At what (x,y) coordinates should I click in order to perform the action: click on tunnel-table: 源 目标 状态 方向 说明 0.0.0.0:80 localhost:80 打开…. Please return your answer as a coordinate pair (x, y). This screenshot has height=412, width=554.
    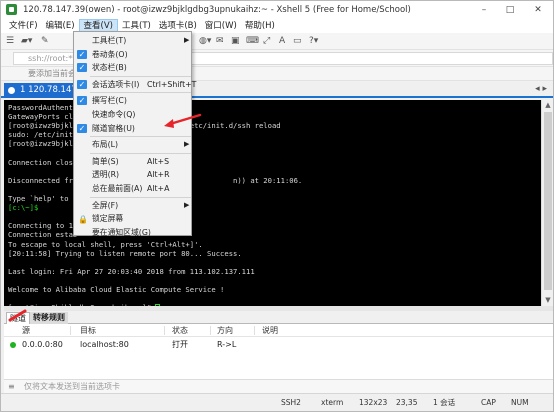
    Looking at the image, I should click on (278, 351).